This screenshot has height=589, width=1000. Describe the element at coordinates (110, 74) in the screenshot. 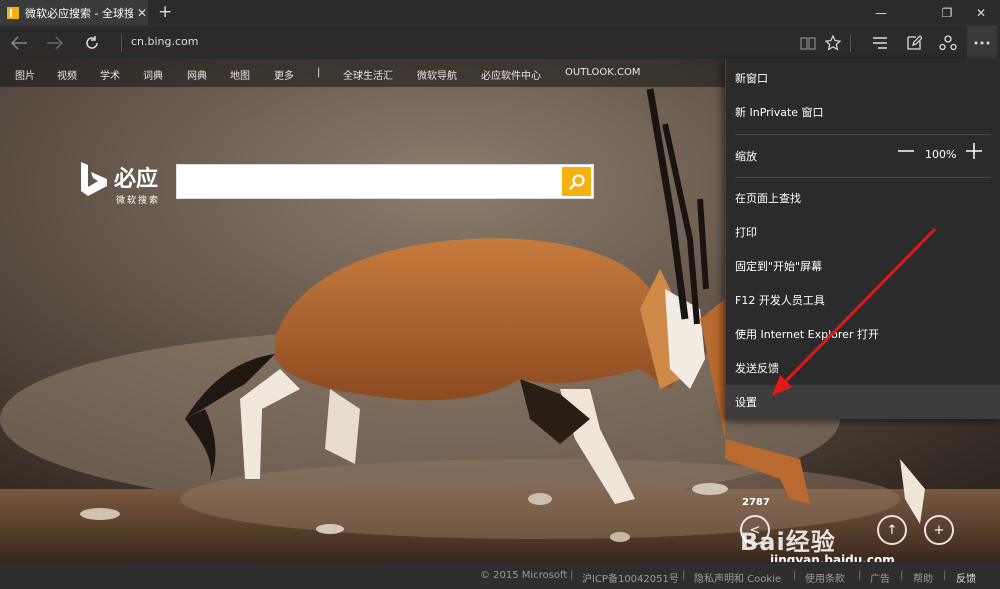

I see `link-academic: 学术` at that location.